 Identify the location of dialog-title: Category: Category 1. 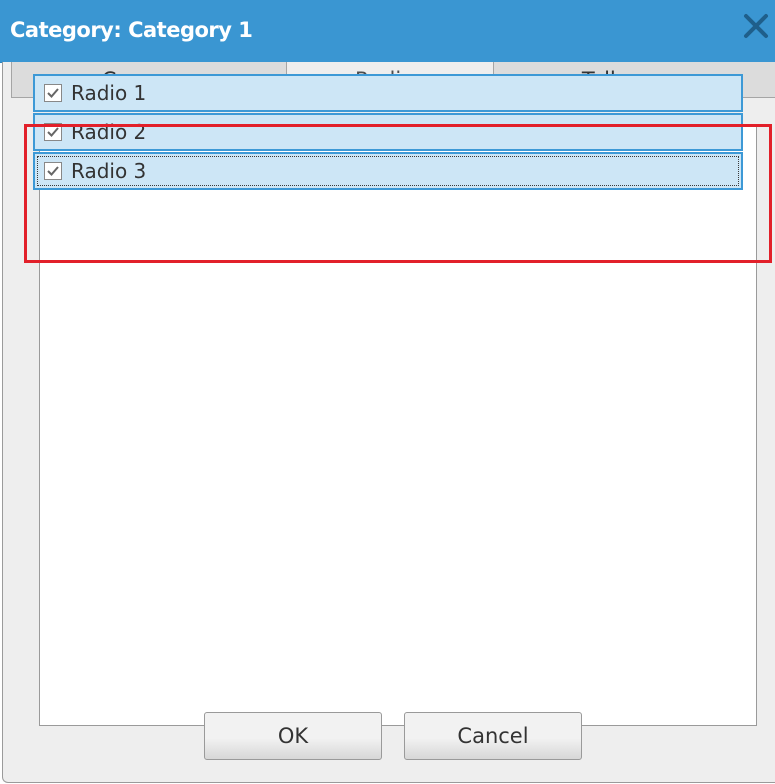
(131, 30).